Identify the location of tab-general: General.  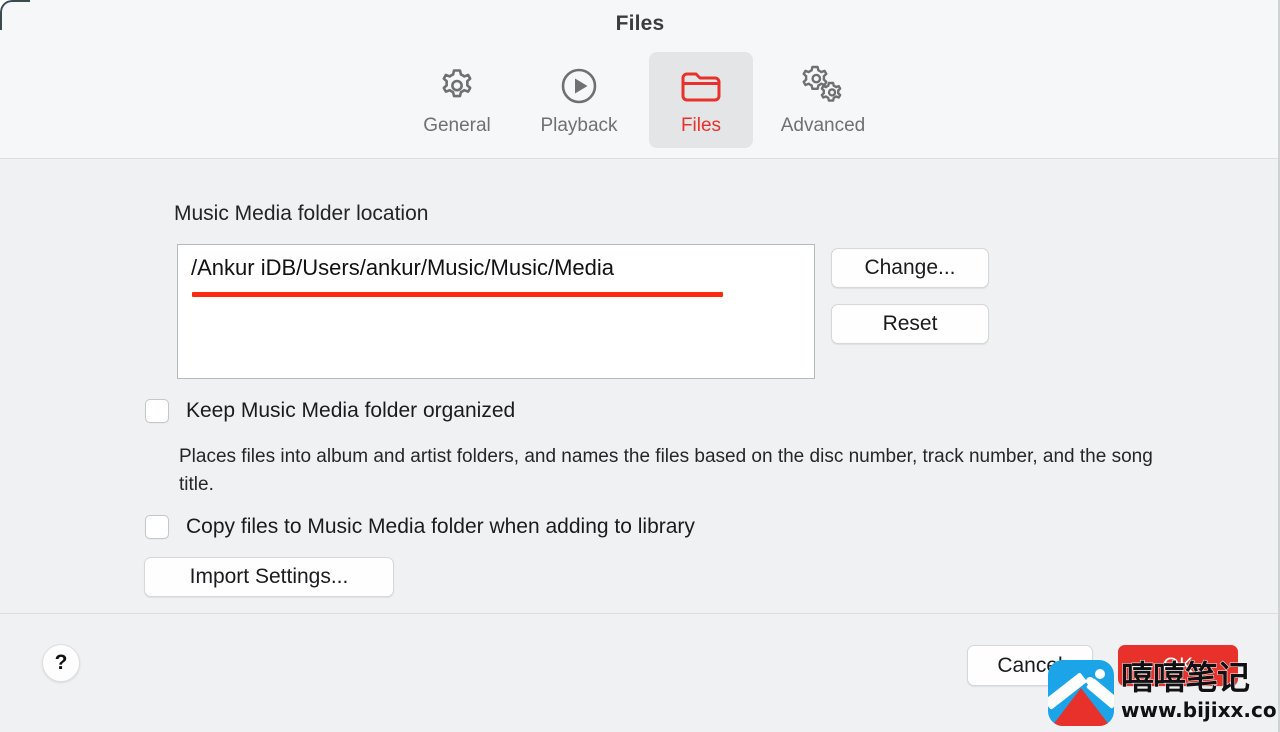
(457, 100).